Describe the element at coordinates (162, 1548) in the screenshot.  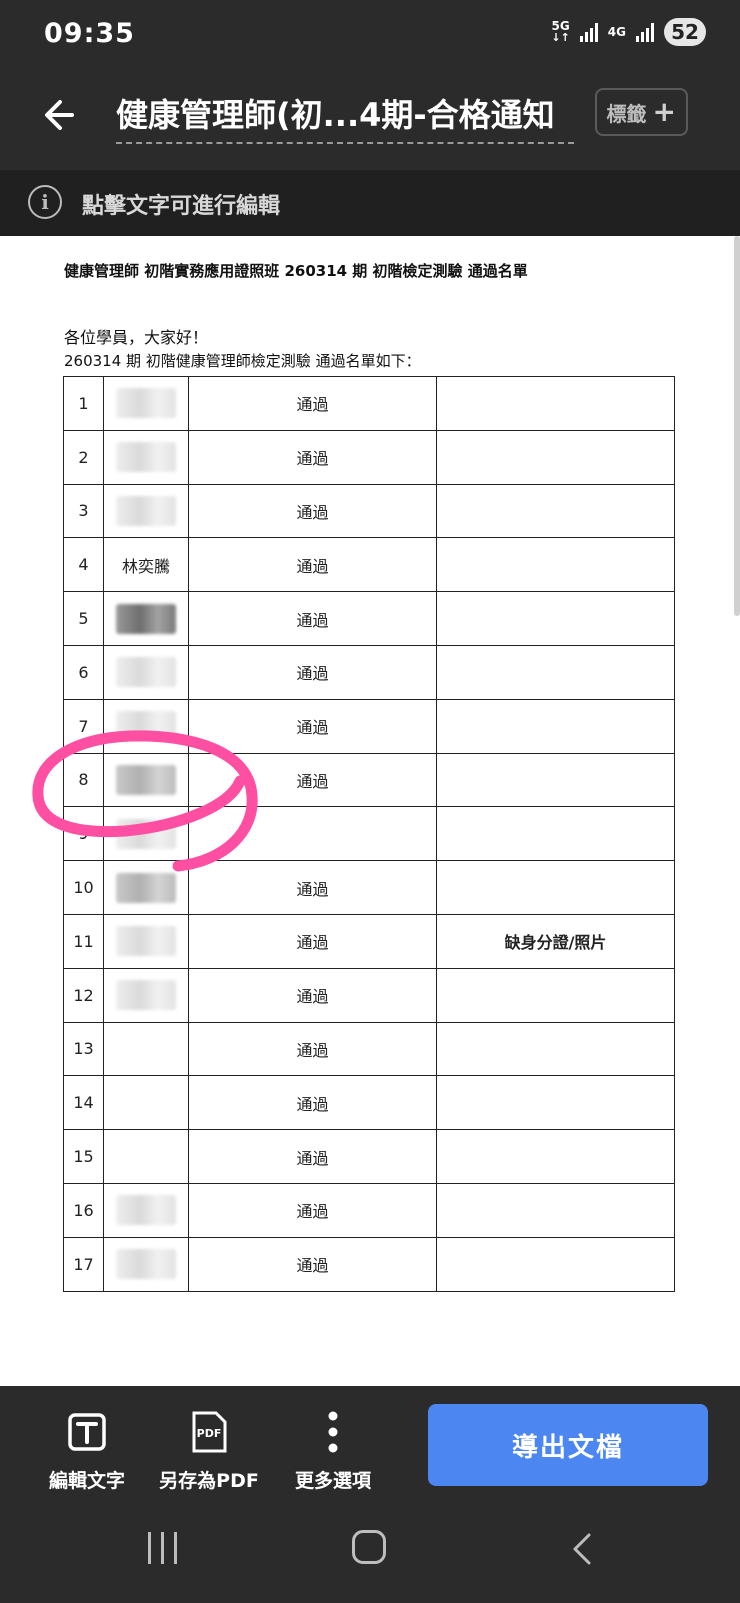
I see `recent-apps-button` at that location.